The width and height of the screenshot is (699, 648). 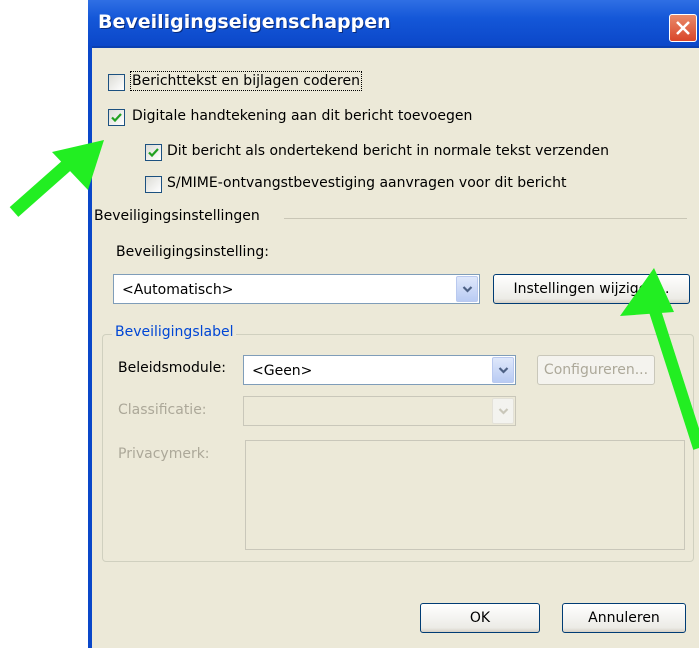 I want to click on security-setting-label: Beveiligingsinstelling:, so click(x=192, y=252).